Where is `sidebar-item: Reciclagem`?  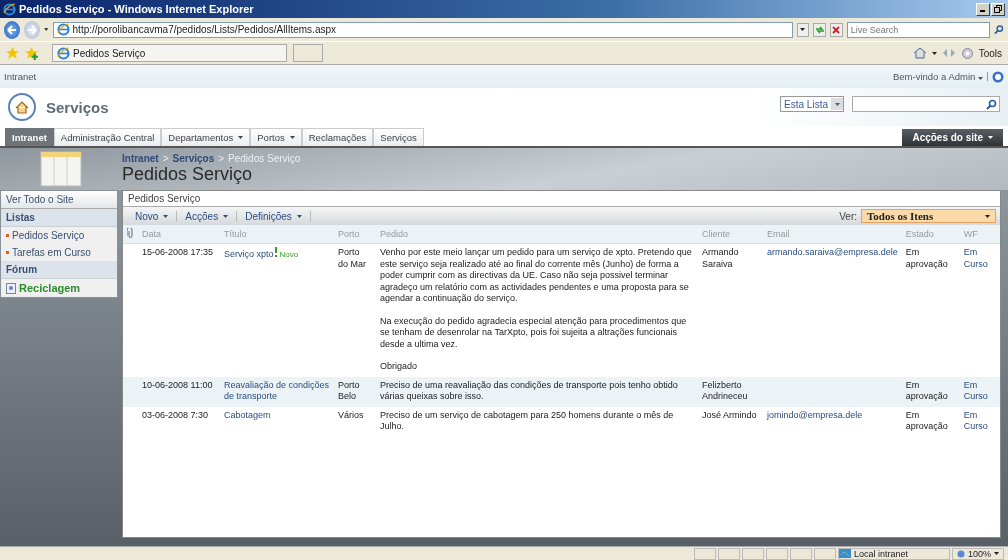 sidebar-item: Reciclagem is located at coordinates (59, 288).